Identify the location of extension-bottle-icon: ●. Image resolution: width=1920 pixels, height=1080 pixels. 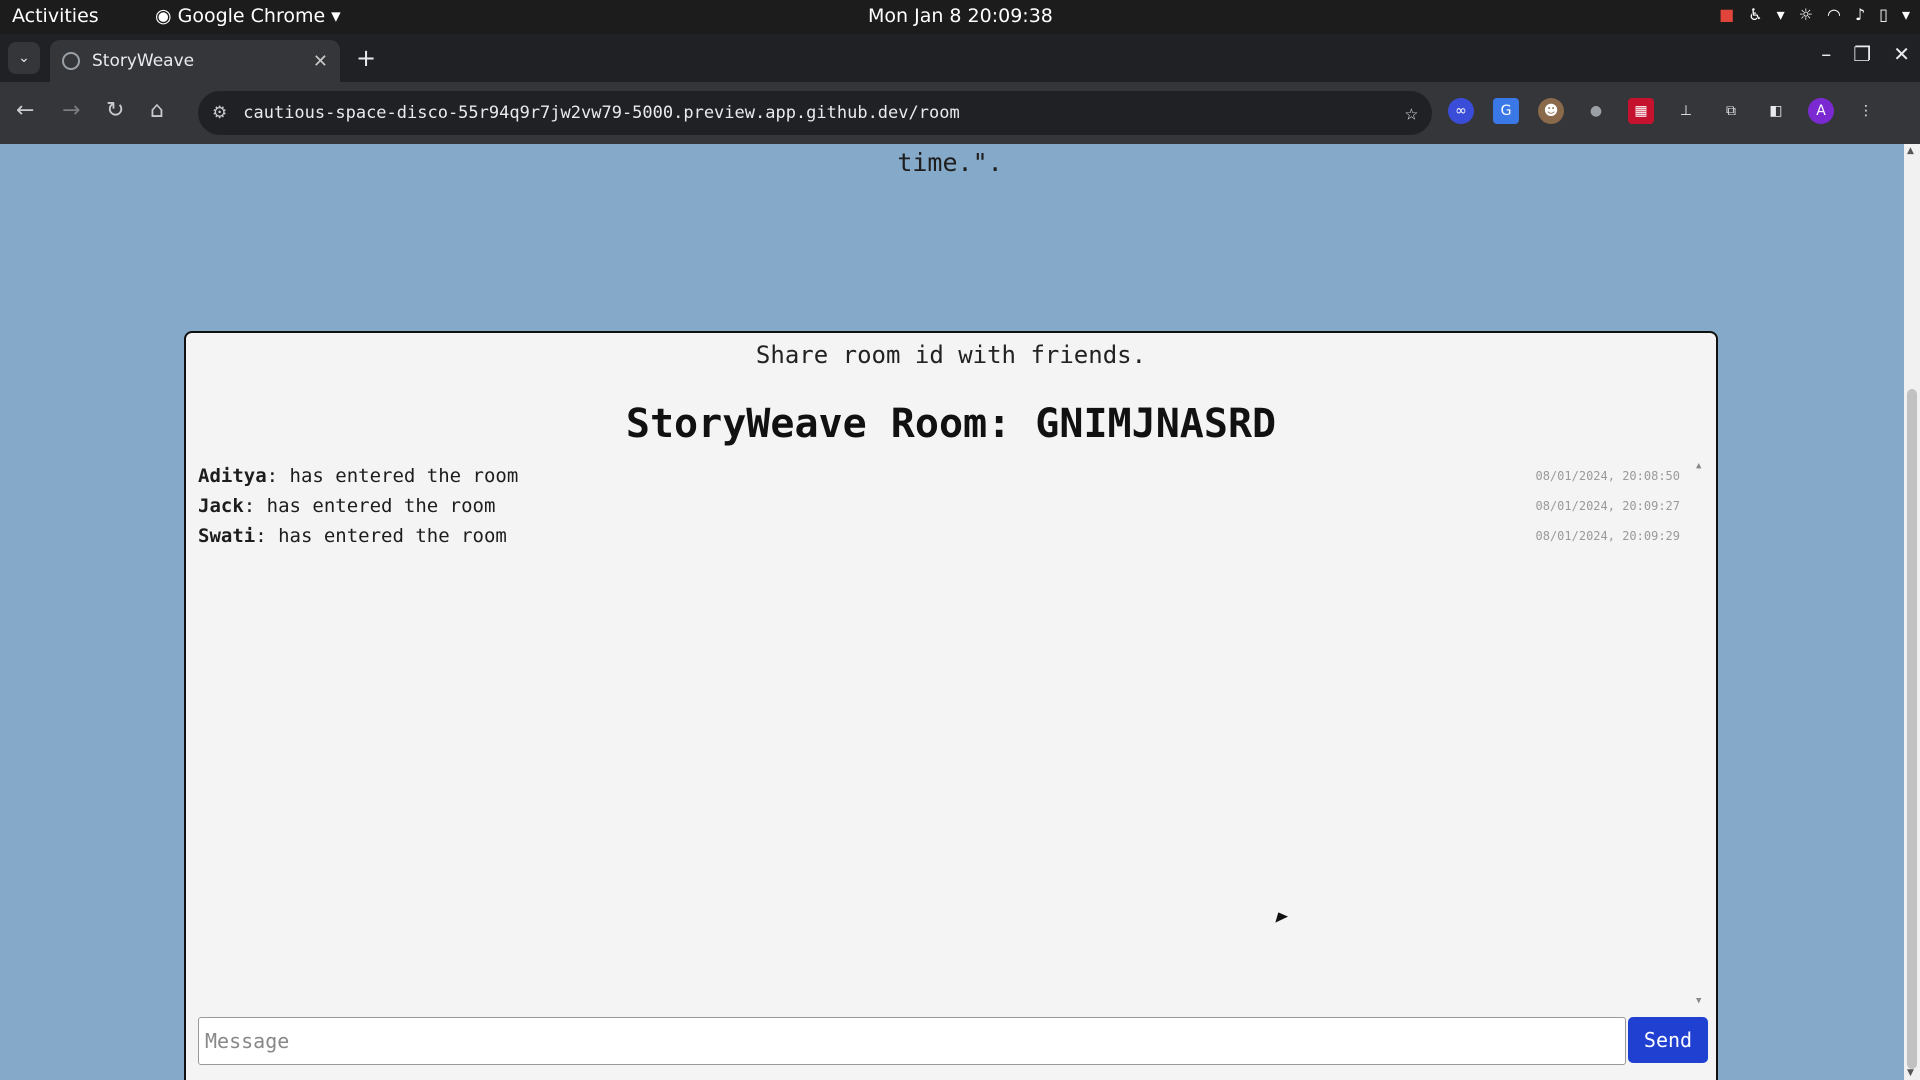
(1596, 111).